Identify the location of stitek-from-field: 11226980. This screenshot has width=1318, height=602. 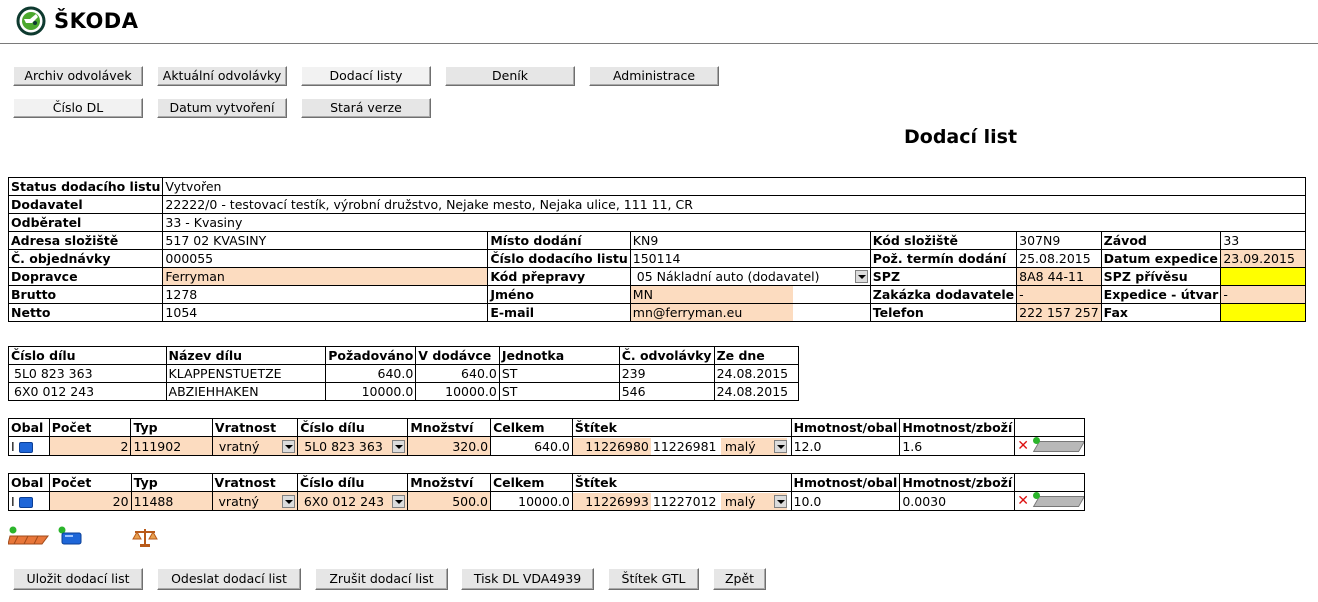
(612, 446).